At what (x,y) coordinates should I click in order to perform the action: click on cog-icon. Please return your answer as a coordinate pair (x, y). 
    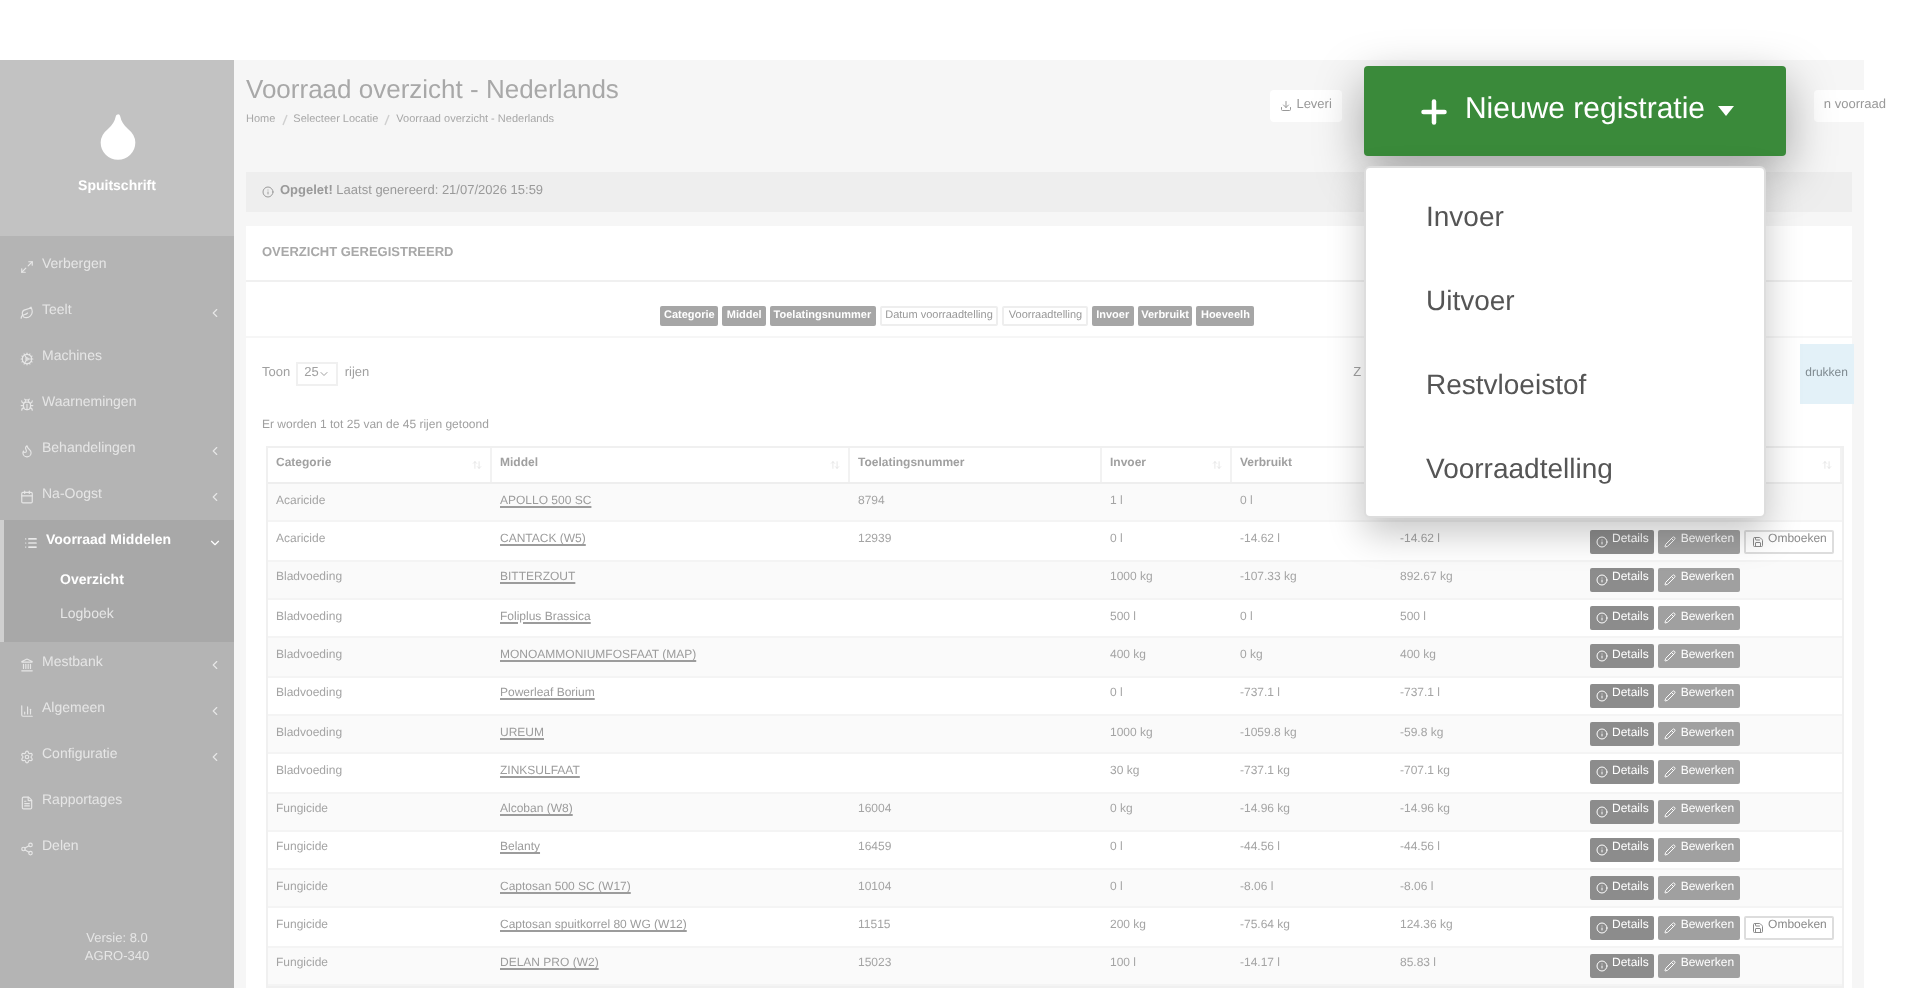
    Looking at the image, I should click on (27, 359).